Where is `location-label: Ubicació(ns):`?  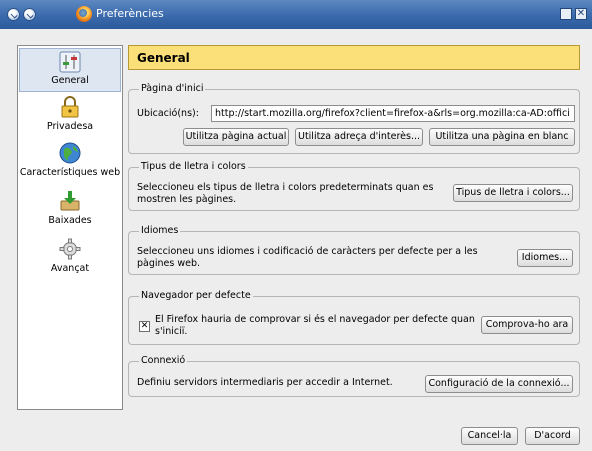
location-label: Ubicació(ns): is located at coordinates (168, 113).